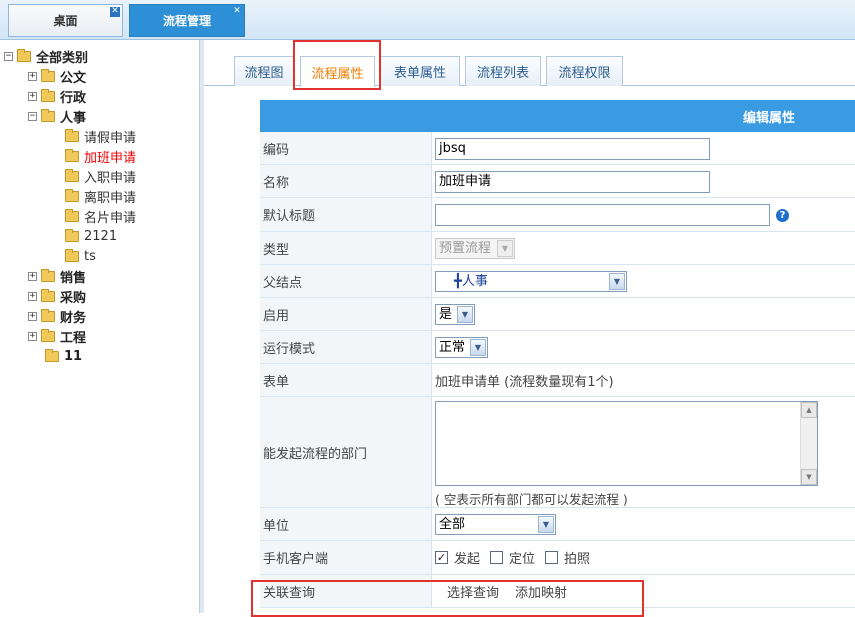 The width and height of the screenshot is (855, 617). What do you see at coordinates (455, 314) in the screenshot?
I see `enabled-select: 是 ▼` at bounding box center [455, 314].